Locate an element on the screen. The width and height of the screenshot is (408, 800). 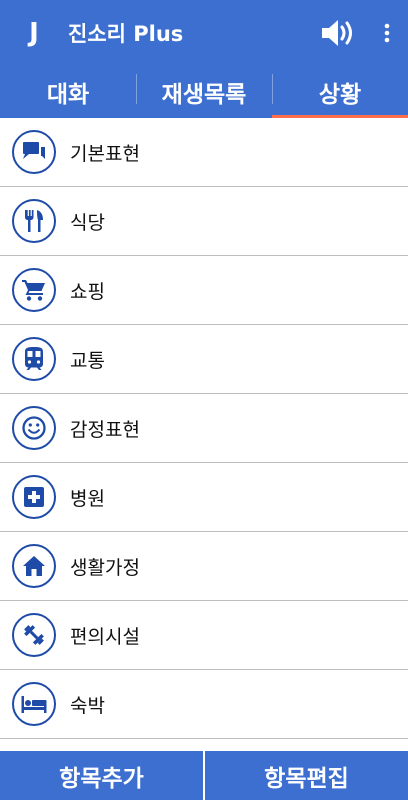
app-logo: J is located at coordinates (34, 33).